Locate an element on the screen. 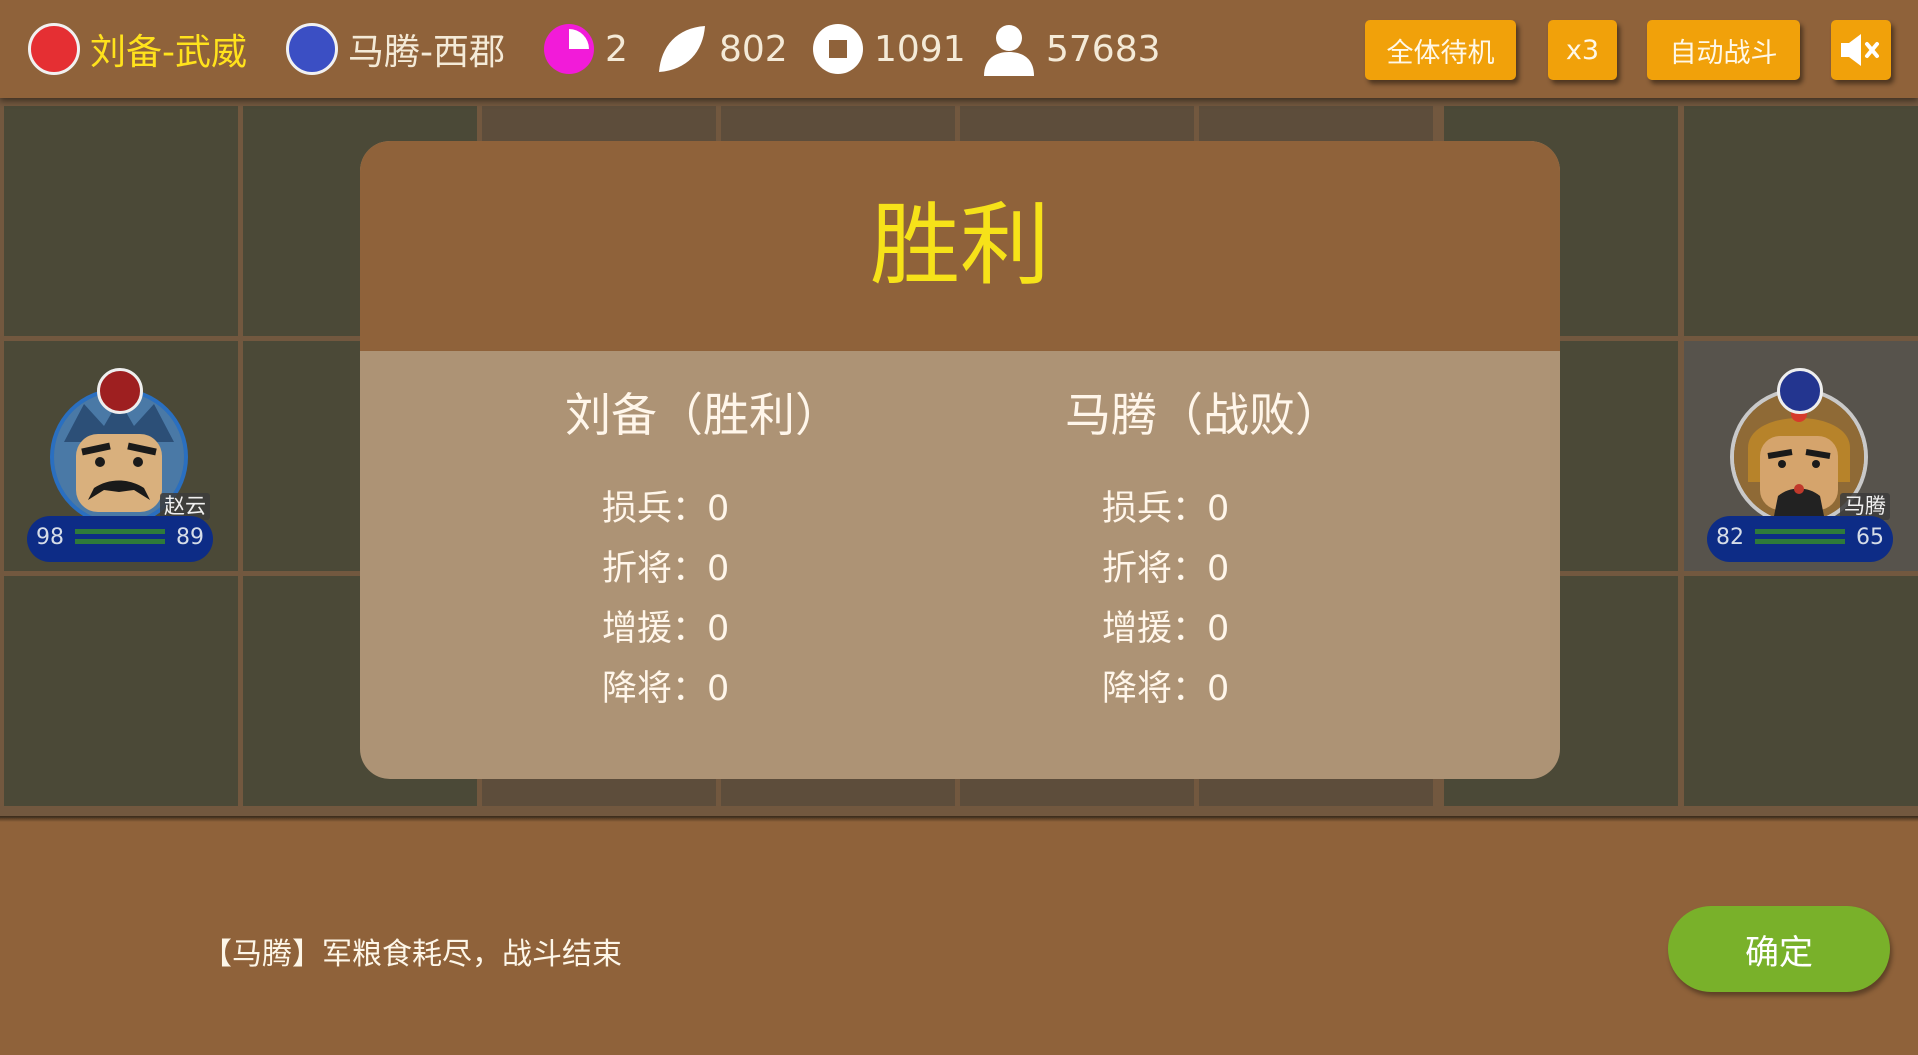 The image size is (1918, 1055). left-stat-row: 折将：0 is located at coordinates (665, 569).